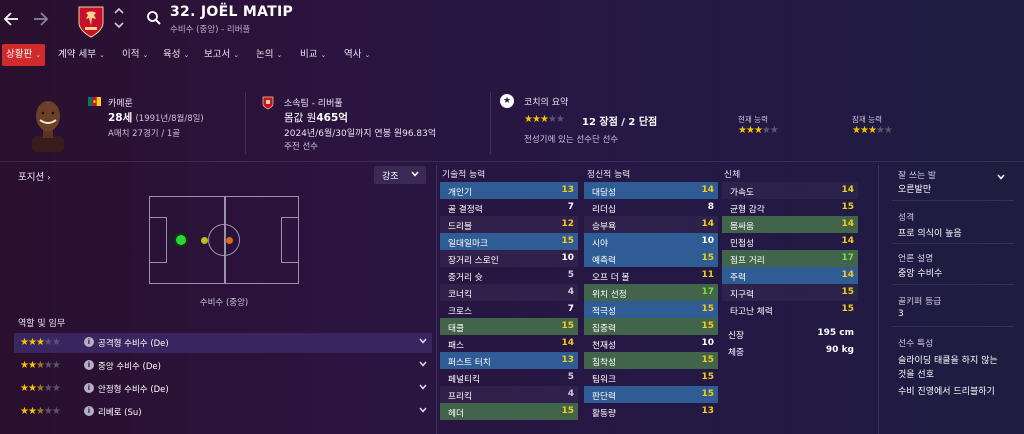 The image size is (1024, 434). I want to click on role-row: ★★★★★ i 중앙 수비수 (De), so click(223, 366).